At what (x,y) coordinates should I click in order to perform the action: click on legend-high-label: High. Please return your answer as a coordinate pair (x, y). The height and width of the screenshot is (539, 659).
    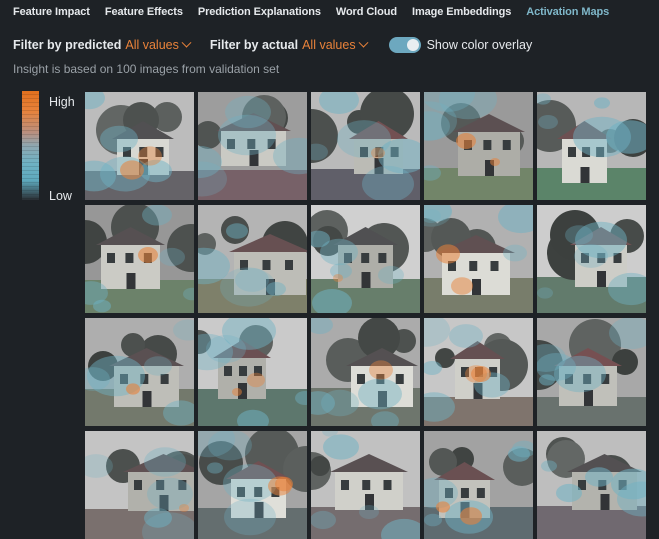
    Looking at the image, I should click on (62, 102).